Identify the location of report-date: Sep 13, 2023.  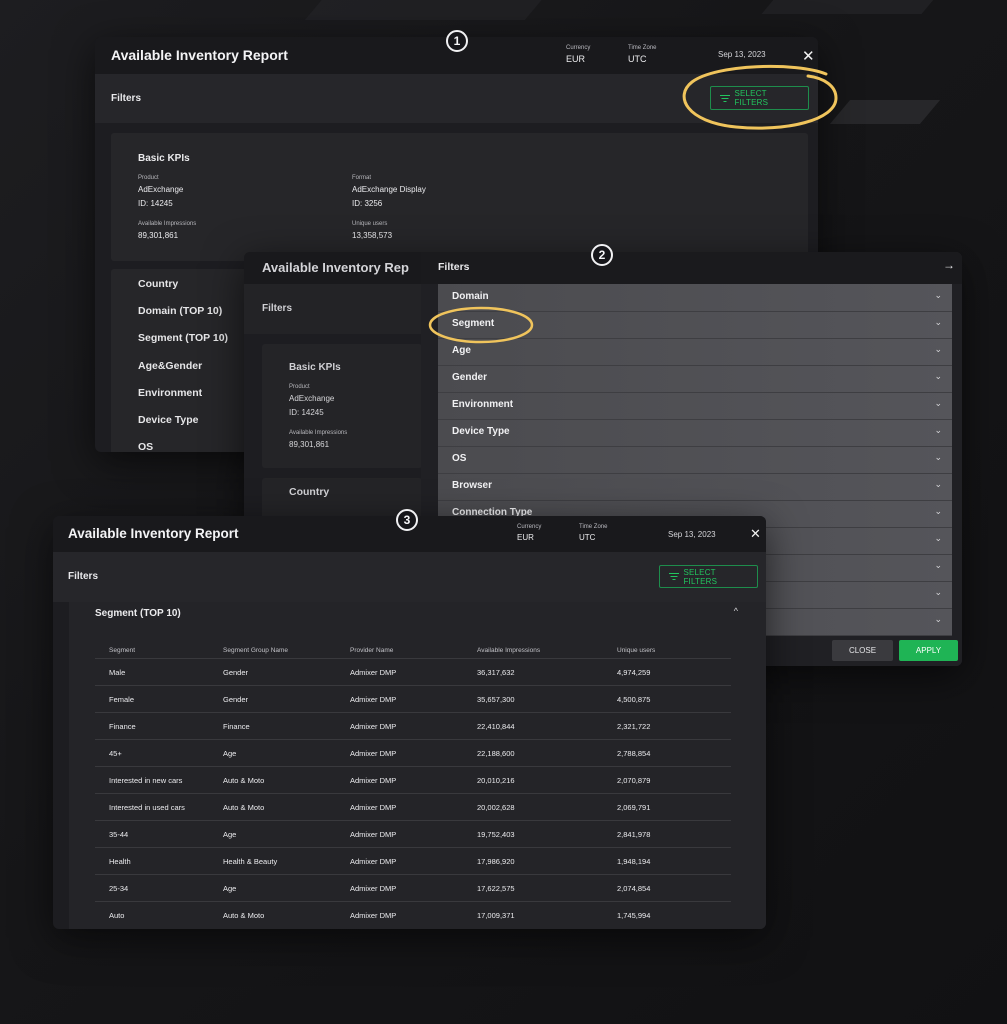
(742, 54).